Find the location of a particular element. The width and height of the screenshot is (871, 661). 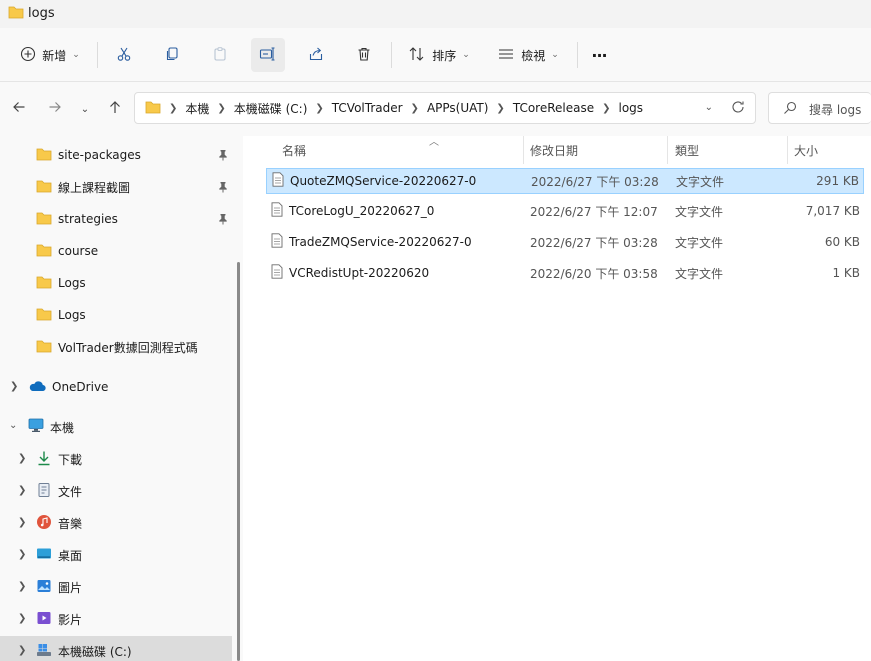

text-file-icon is located at coordinates (277, 242).